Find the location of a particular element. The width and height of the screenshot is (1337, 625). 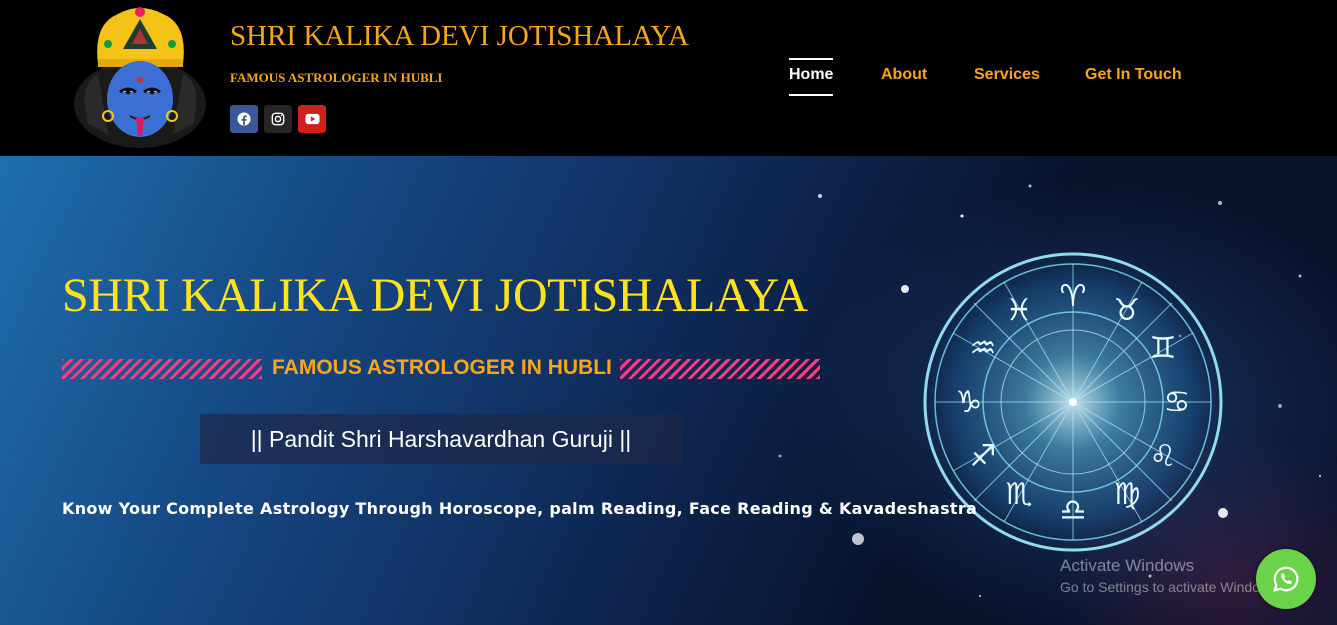

guru-banner: || Pandit Shri Harshavardhan Guruji || is located at coordinates (441, 439).